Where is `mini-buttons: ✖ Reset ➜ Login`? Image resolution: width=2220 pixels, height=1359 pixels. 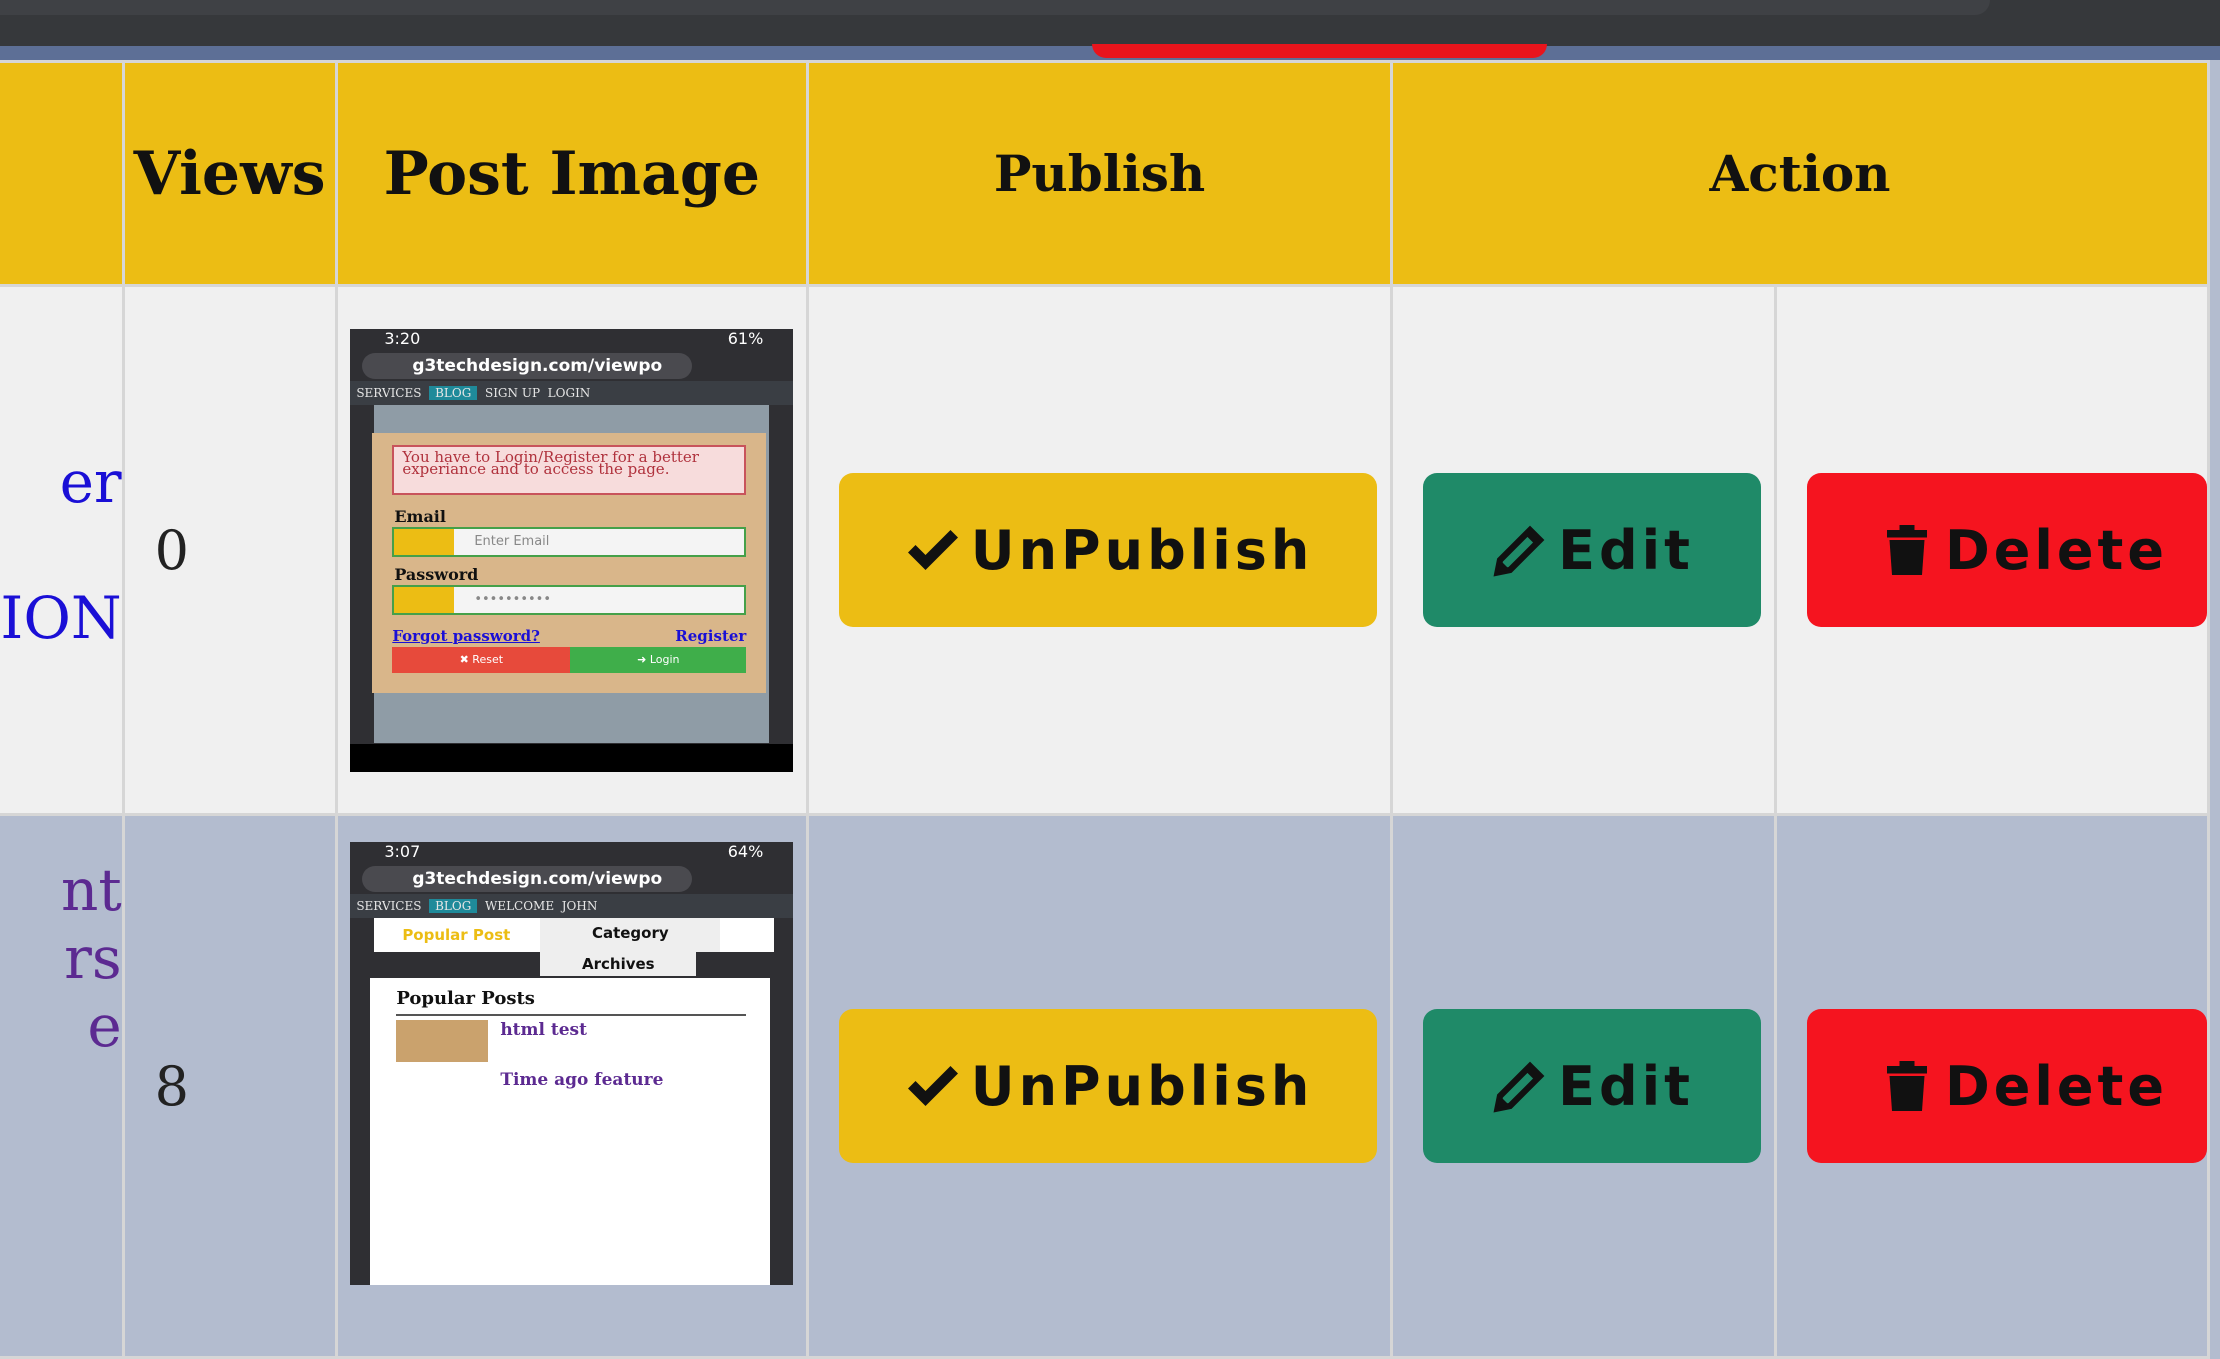
mini-buttons: ✖ Reset ➜ Login is located at coordinates (569, 659).